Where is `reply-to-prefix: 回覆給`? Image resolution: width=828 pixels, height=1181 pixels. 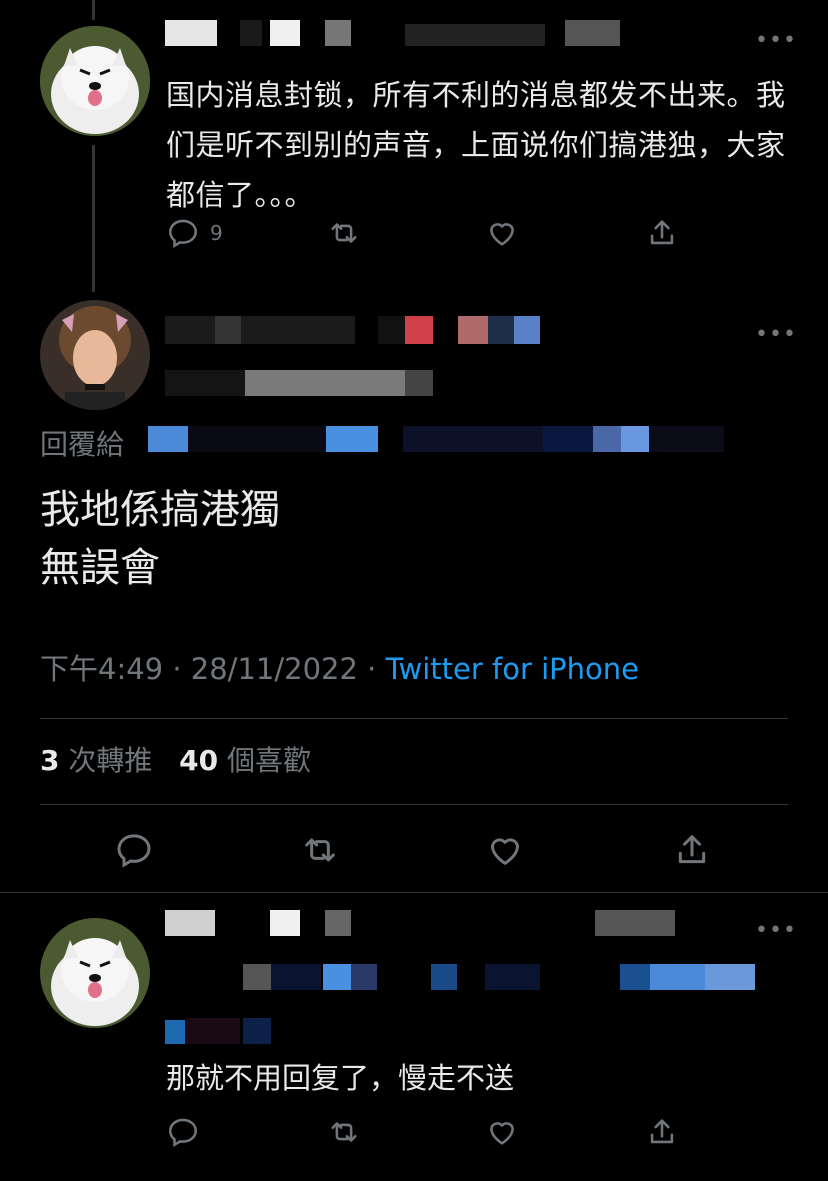 reply-to-prefix: 回覆給 is located at coordinates (82, 444).